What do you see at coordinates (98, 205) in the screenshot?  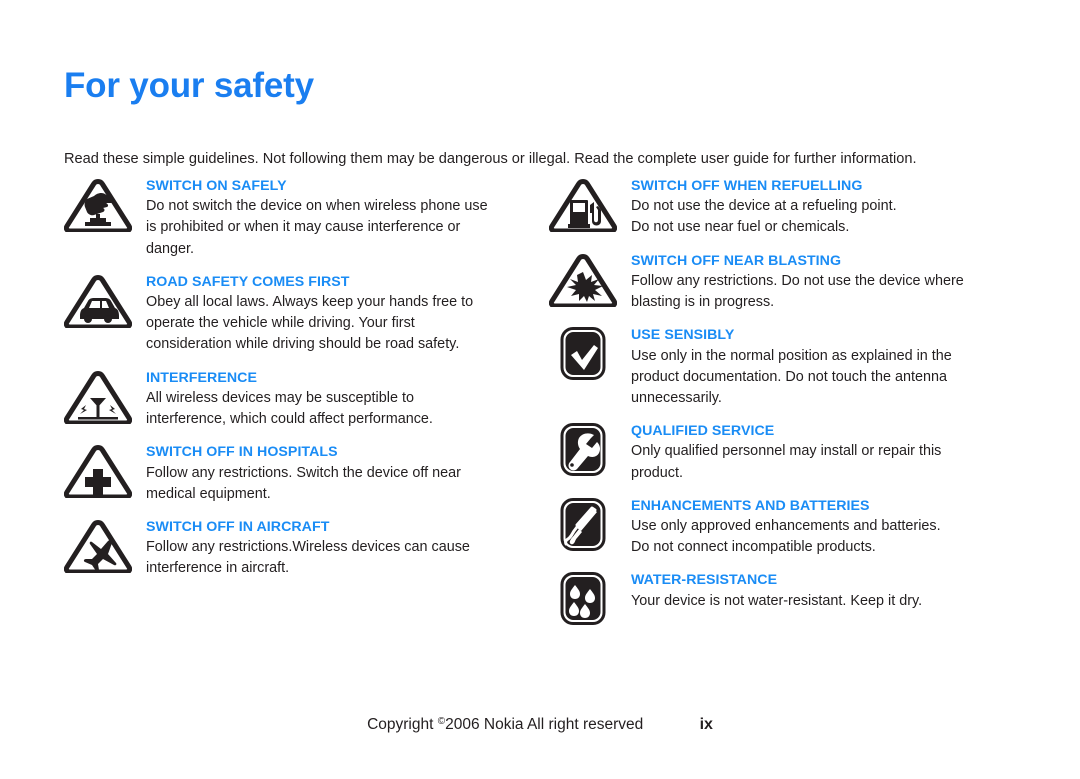 I see `warning-triangle-switch-on-icon` at bounding box center [98, 205].